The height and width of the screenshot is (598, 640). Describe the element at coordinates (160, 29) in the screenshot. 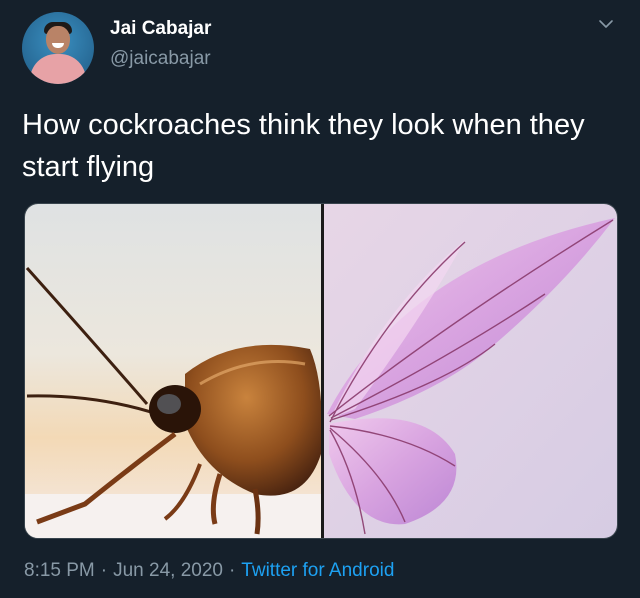

I see `author-name: Jai Cabajar` at that location.